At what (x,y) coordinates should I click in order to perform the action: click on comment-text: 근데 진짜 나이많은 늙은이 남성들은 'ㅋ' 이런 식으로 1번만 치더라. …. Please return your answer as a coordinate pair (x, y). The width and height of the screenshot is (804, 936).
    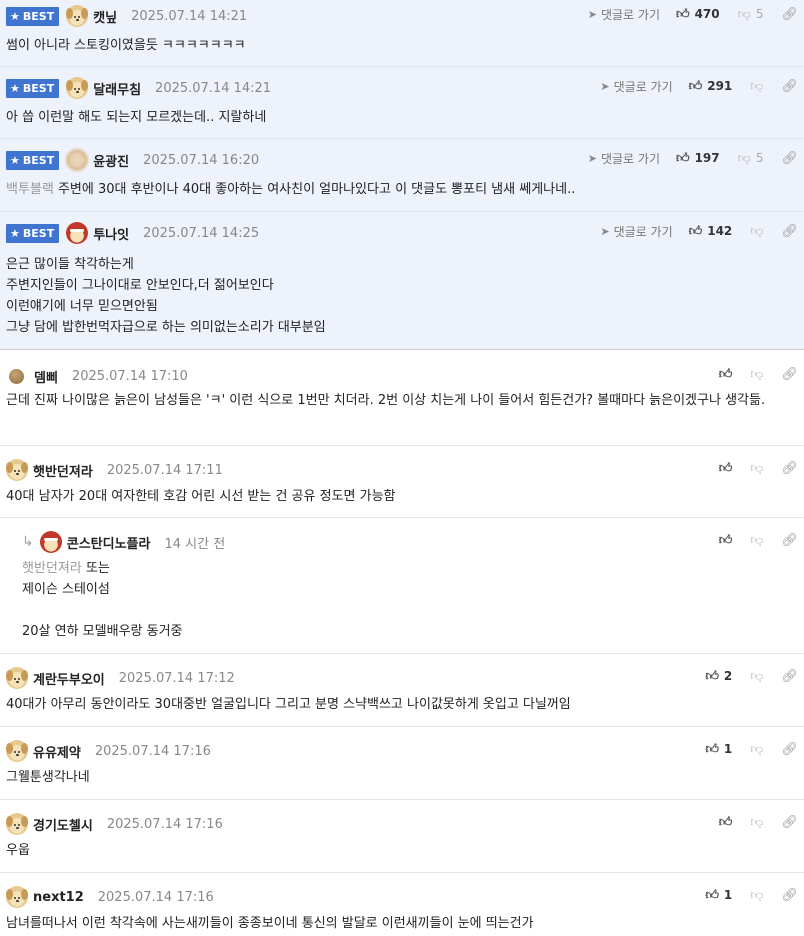
    Looking at the image, I should click on (386, 400).